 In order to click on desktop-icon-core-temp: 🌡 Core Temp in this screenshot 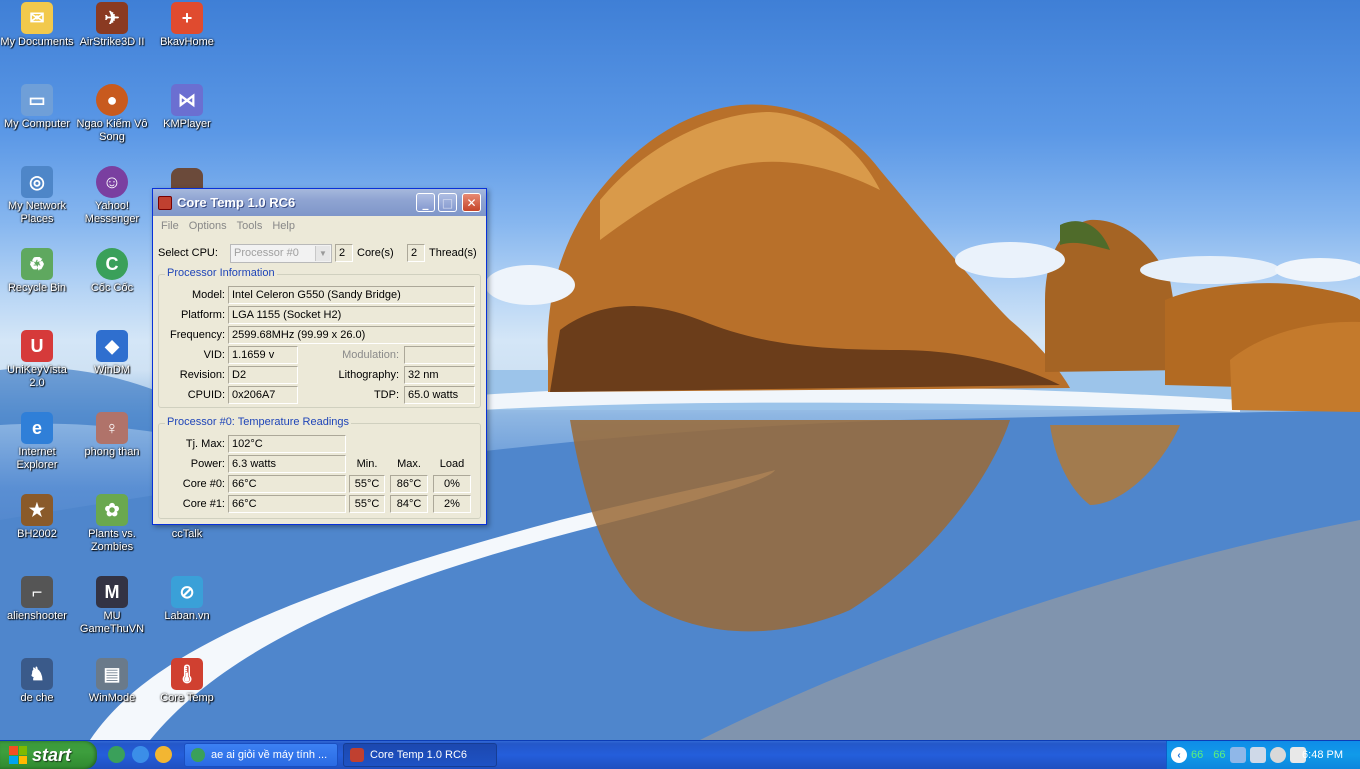, I will do `click(187, 681)`.